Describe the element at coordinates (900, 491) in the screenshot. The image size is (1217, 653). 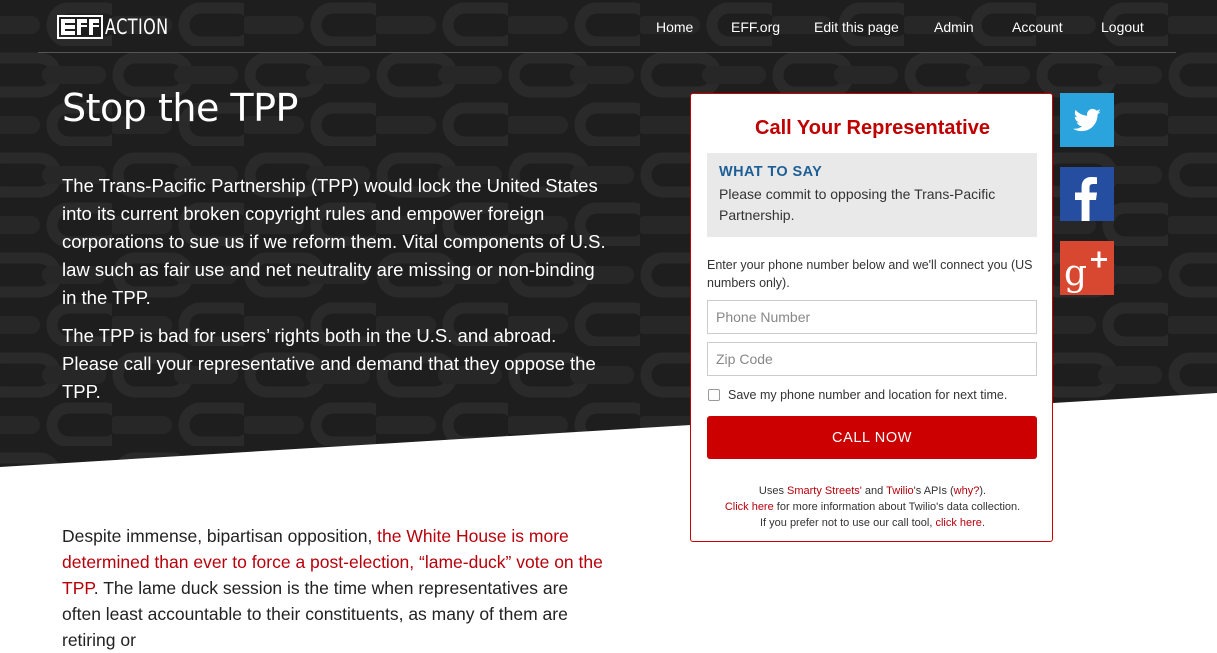
I see `twilio-link: Twilio` at that location.